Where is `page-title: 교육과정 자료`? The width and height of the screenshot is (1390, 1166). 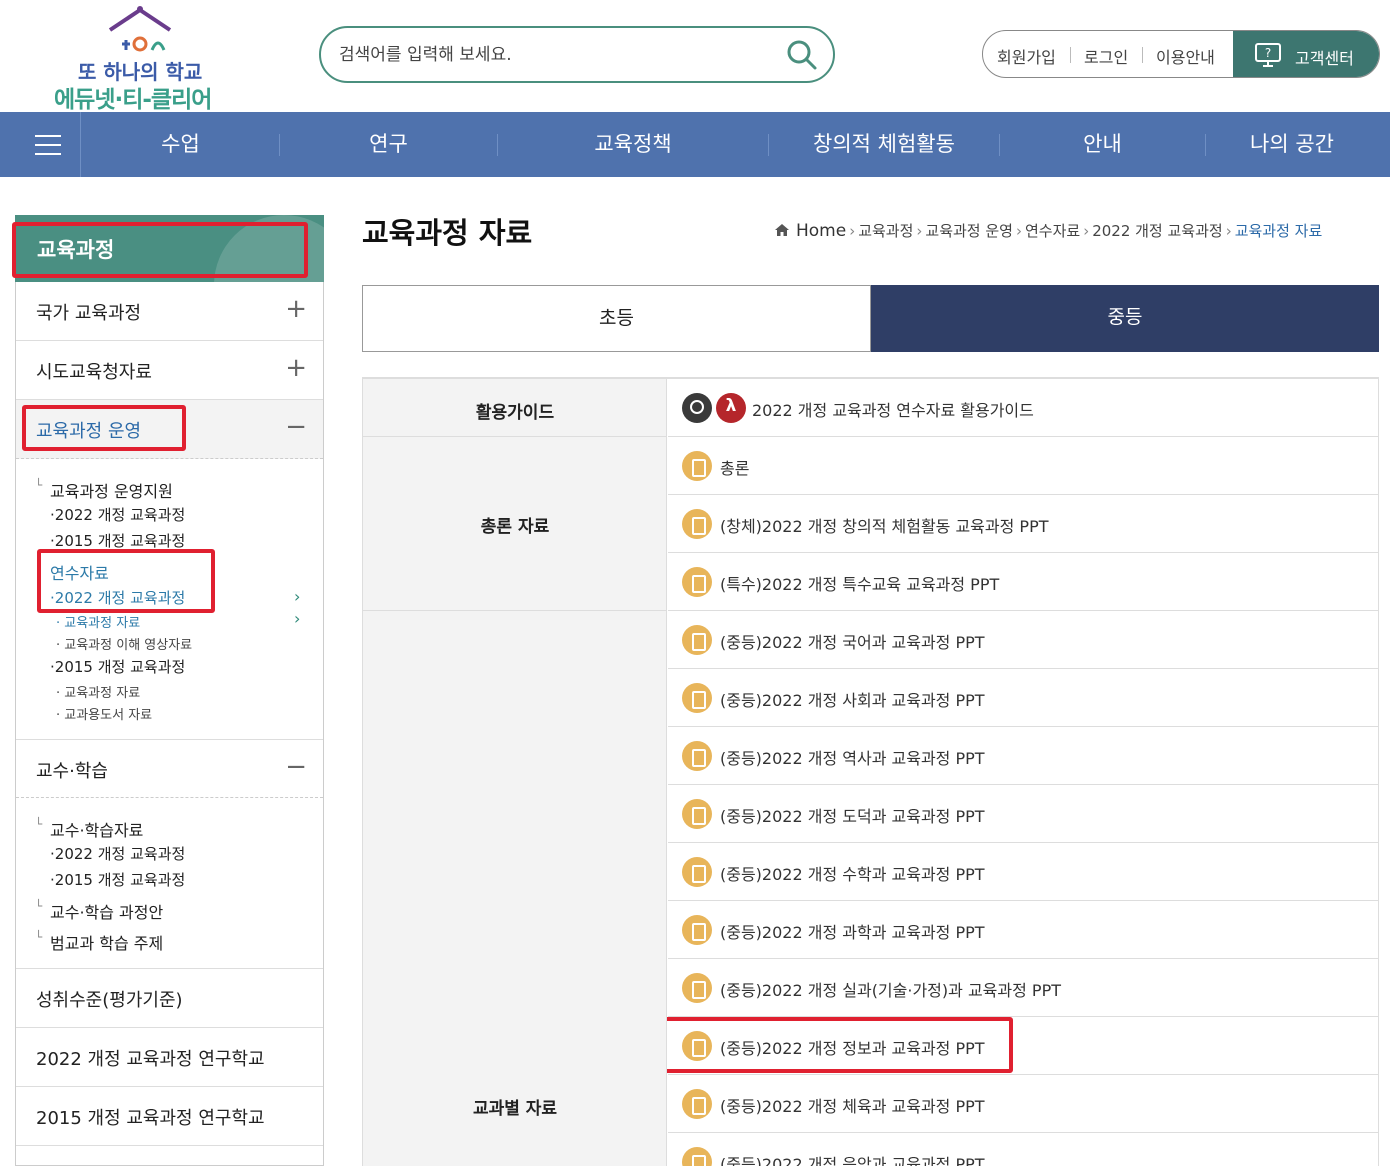 page-title: 교육과정 자료 is located at coordinates (447, 233).